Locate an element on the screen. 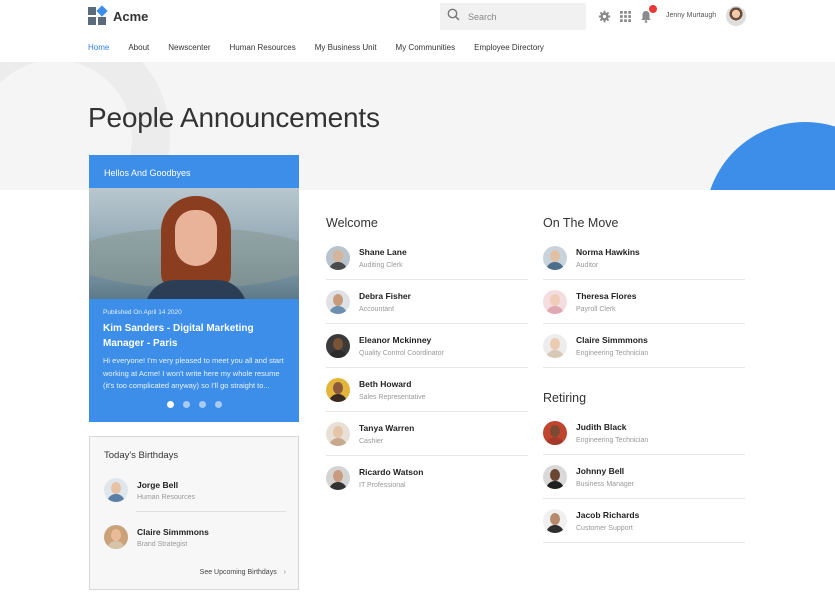  person-name: Eleanor Mckinney is located at coordinates (395, 339).